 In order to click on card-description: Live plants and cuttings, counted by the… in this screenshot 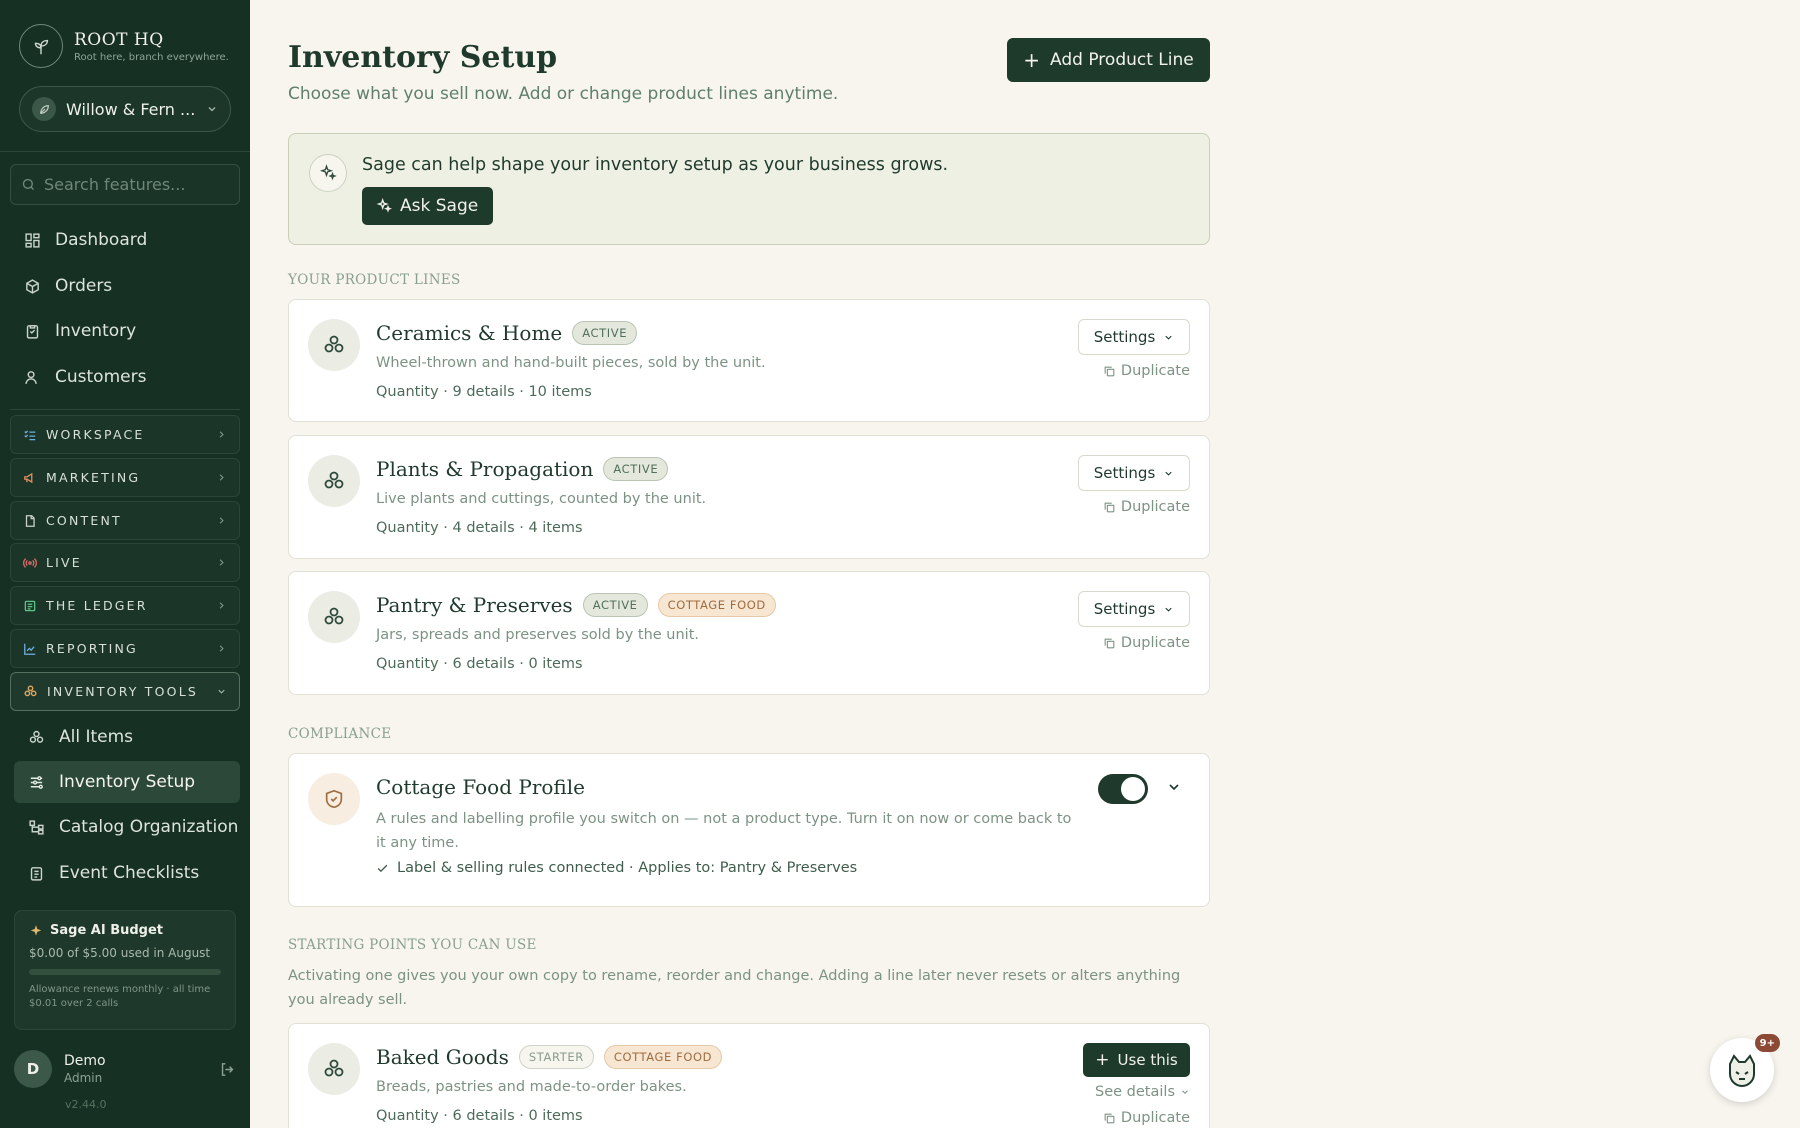, I will do `click(541, 499)`.